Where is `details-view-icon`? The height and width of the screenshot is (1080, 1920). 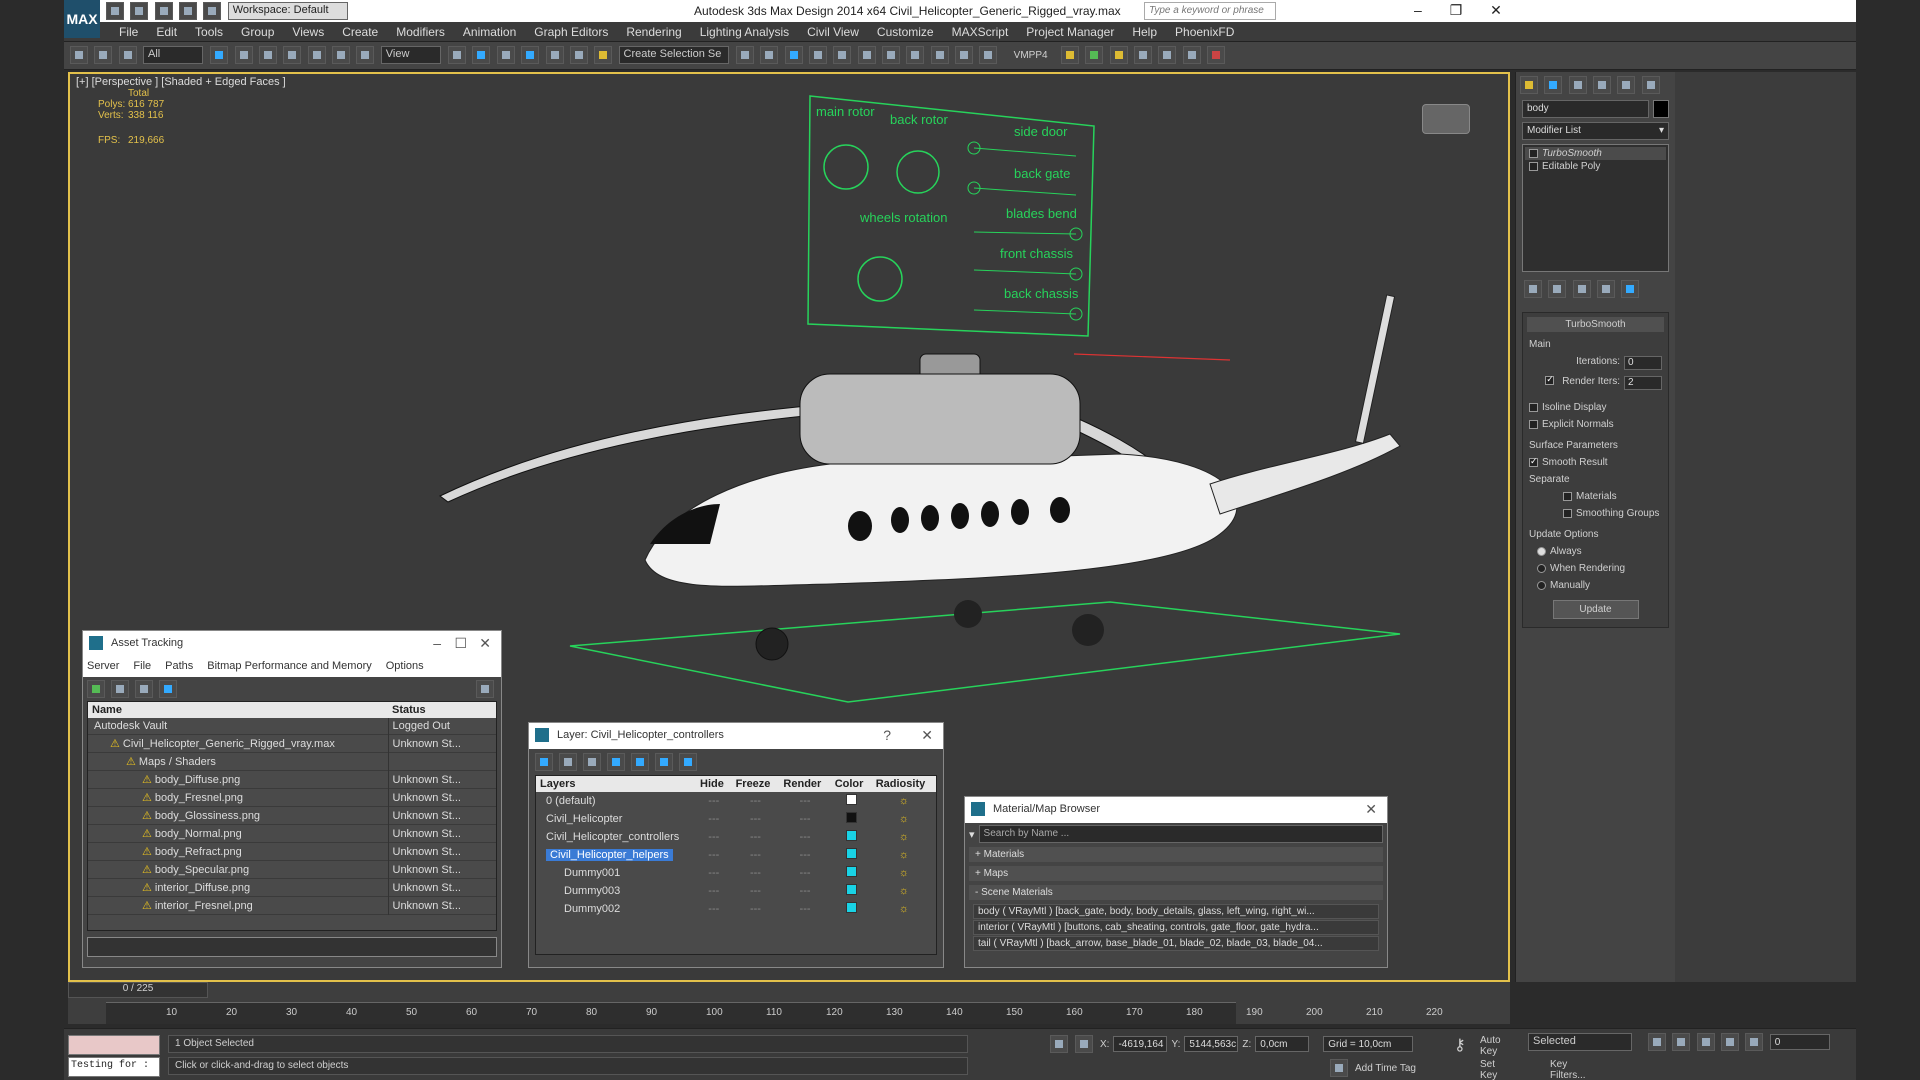 details-view-icon is located at coordinates (144, 689).